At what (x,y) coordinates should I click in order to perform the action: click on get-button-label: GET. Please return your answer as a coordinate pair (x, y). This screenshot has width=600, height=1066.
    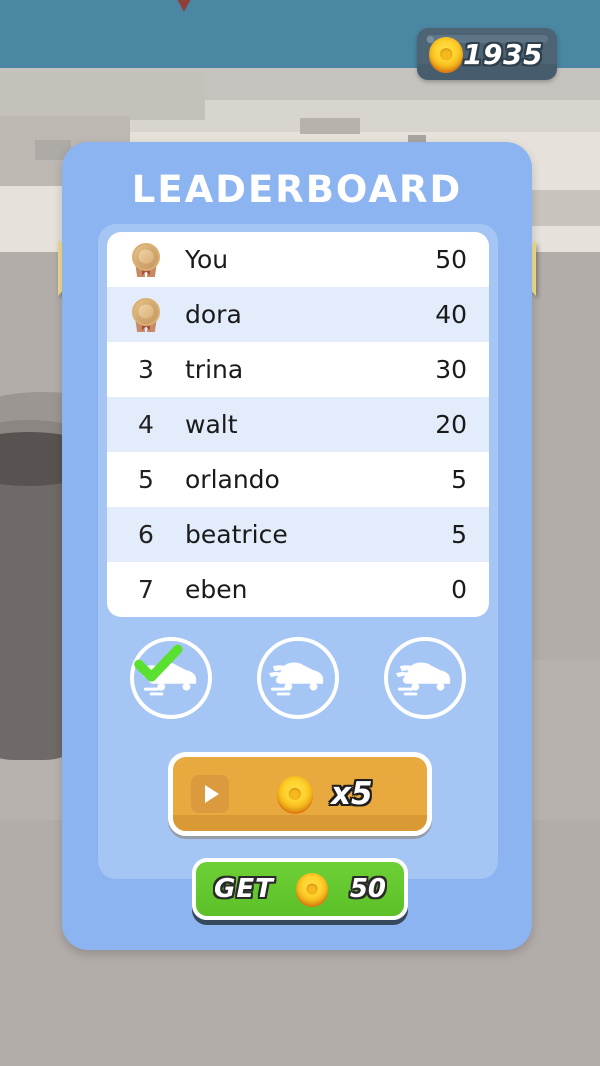
    Looking at the image, I should click on (243, 889).